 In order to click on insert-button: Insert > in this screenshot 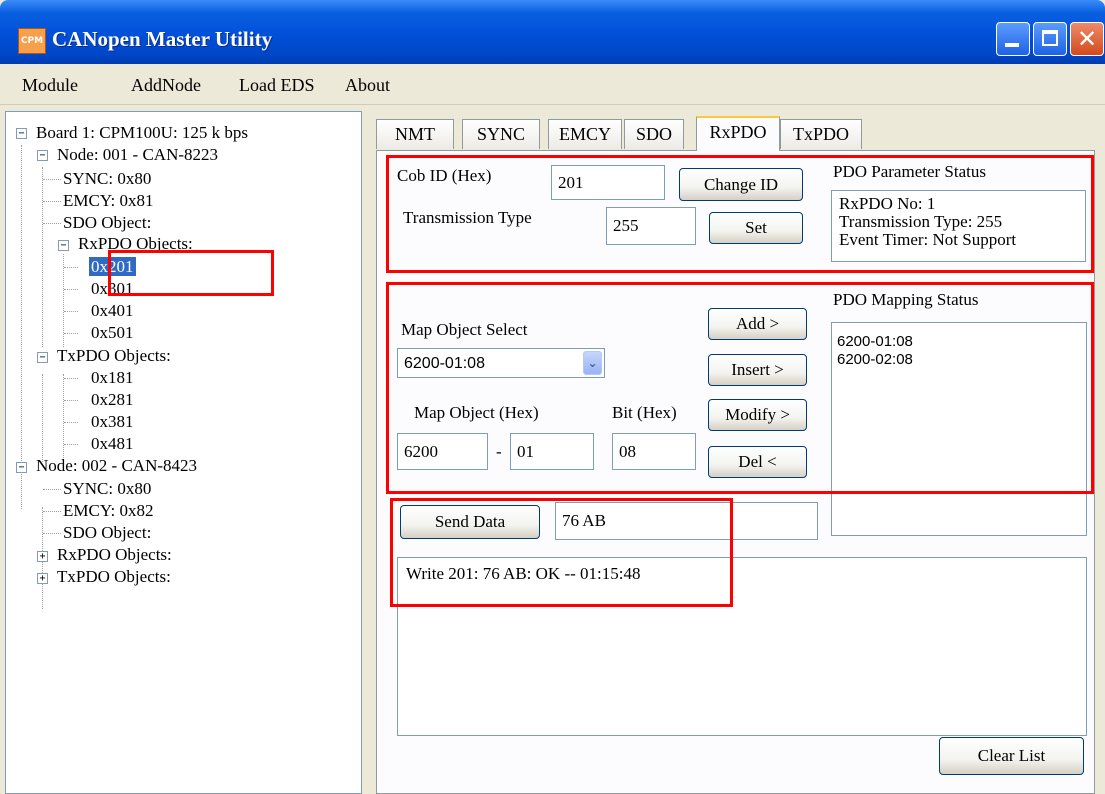, I will do `click(757, 370)`.